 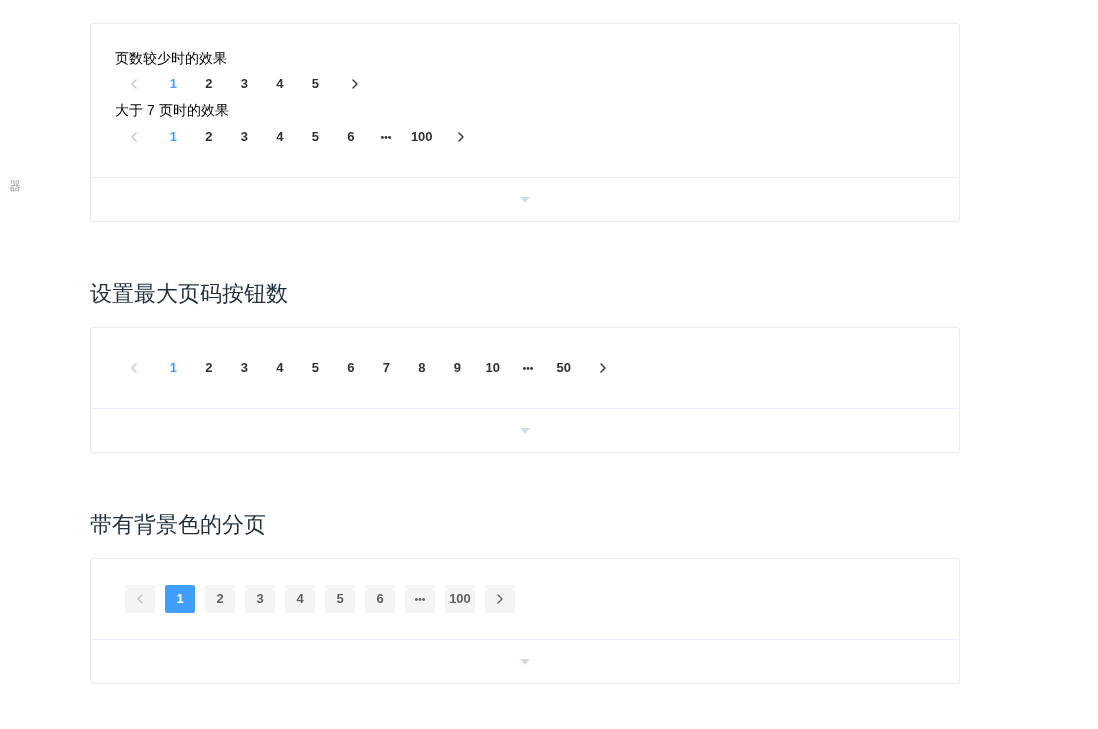 What do you see at coordinates (564, 368) in the screenshot?
I see `page-button: 50` at bounding box center [564, 368].